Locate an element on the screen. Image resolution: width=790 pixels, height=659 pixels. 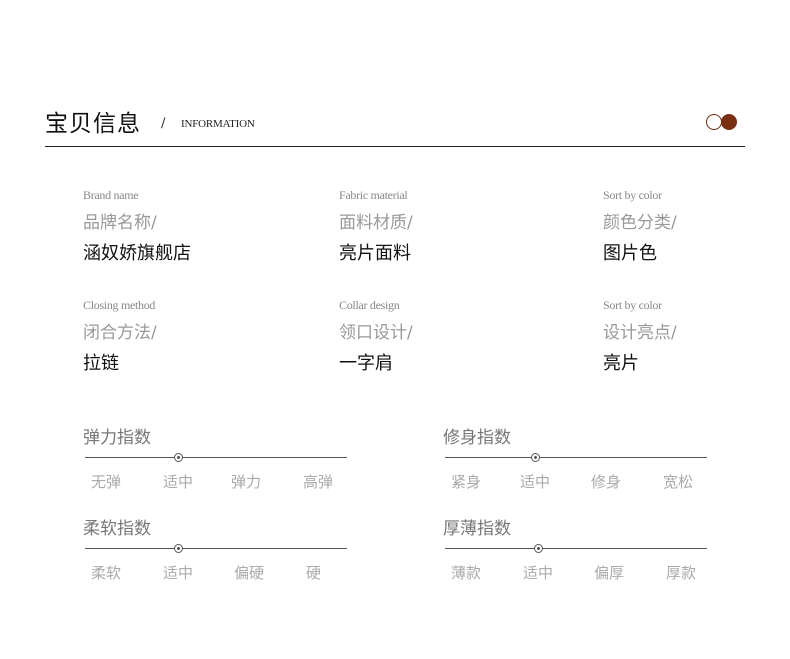
scale-option: 柔软 is located at coordinates (106, 573).